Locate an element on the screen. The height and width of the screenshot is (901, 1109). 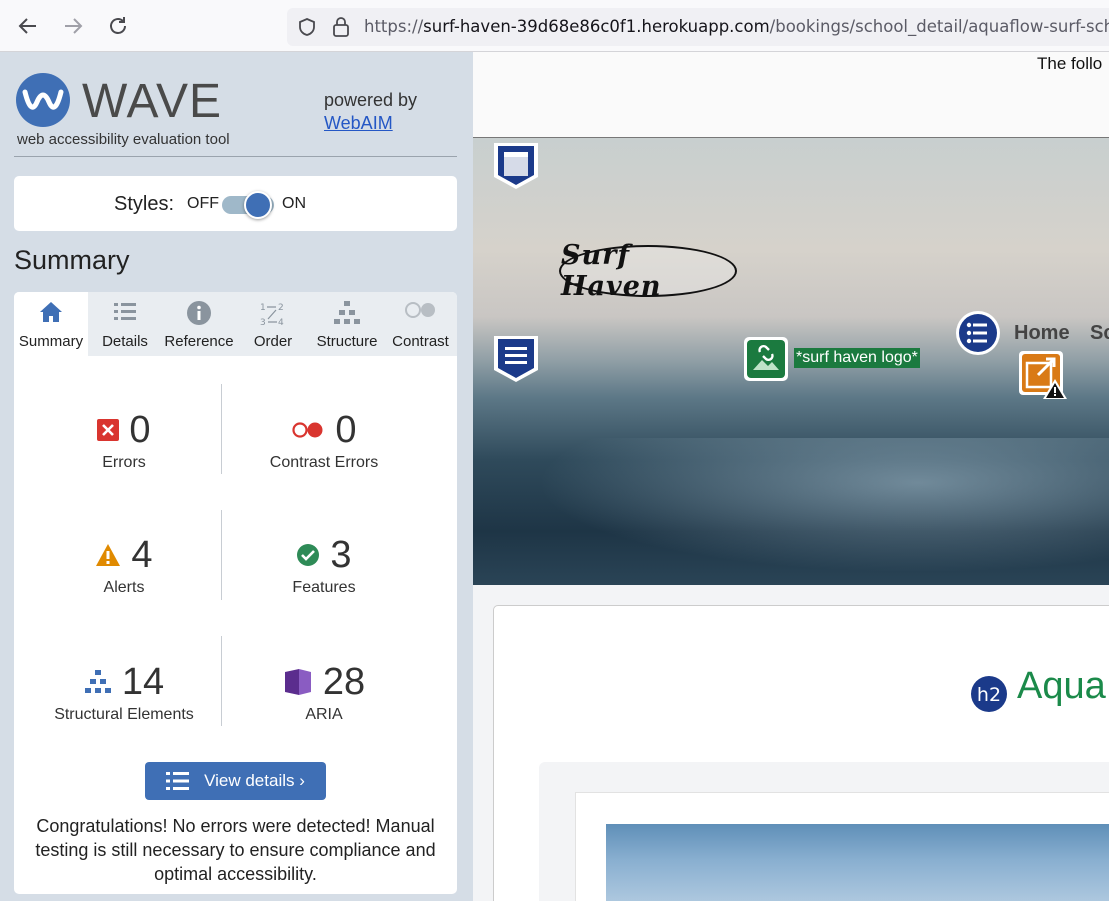
styles-on-label: ON is located at coordinates (294, 203).